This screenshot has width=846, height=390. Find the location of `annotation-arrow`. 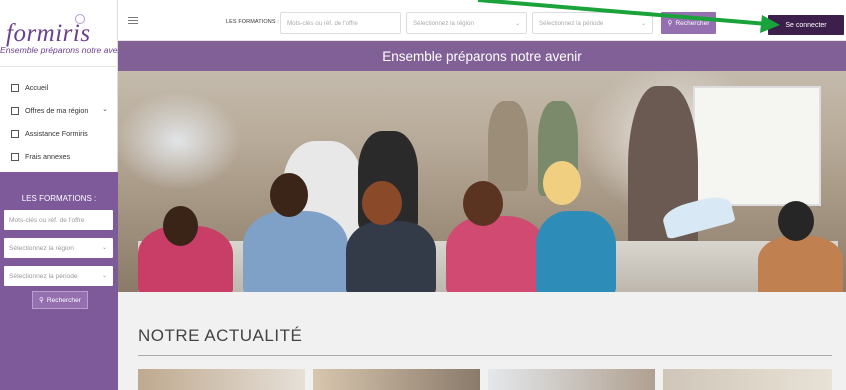

annotation-arrow is located at coordinates (628, 16).